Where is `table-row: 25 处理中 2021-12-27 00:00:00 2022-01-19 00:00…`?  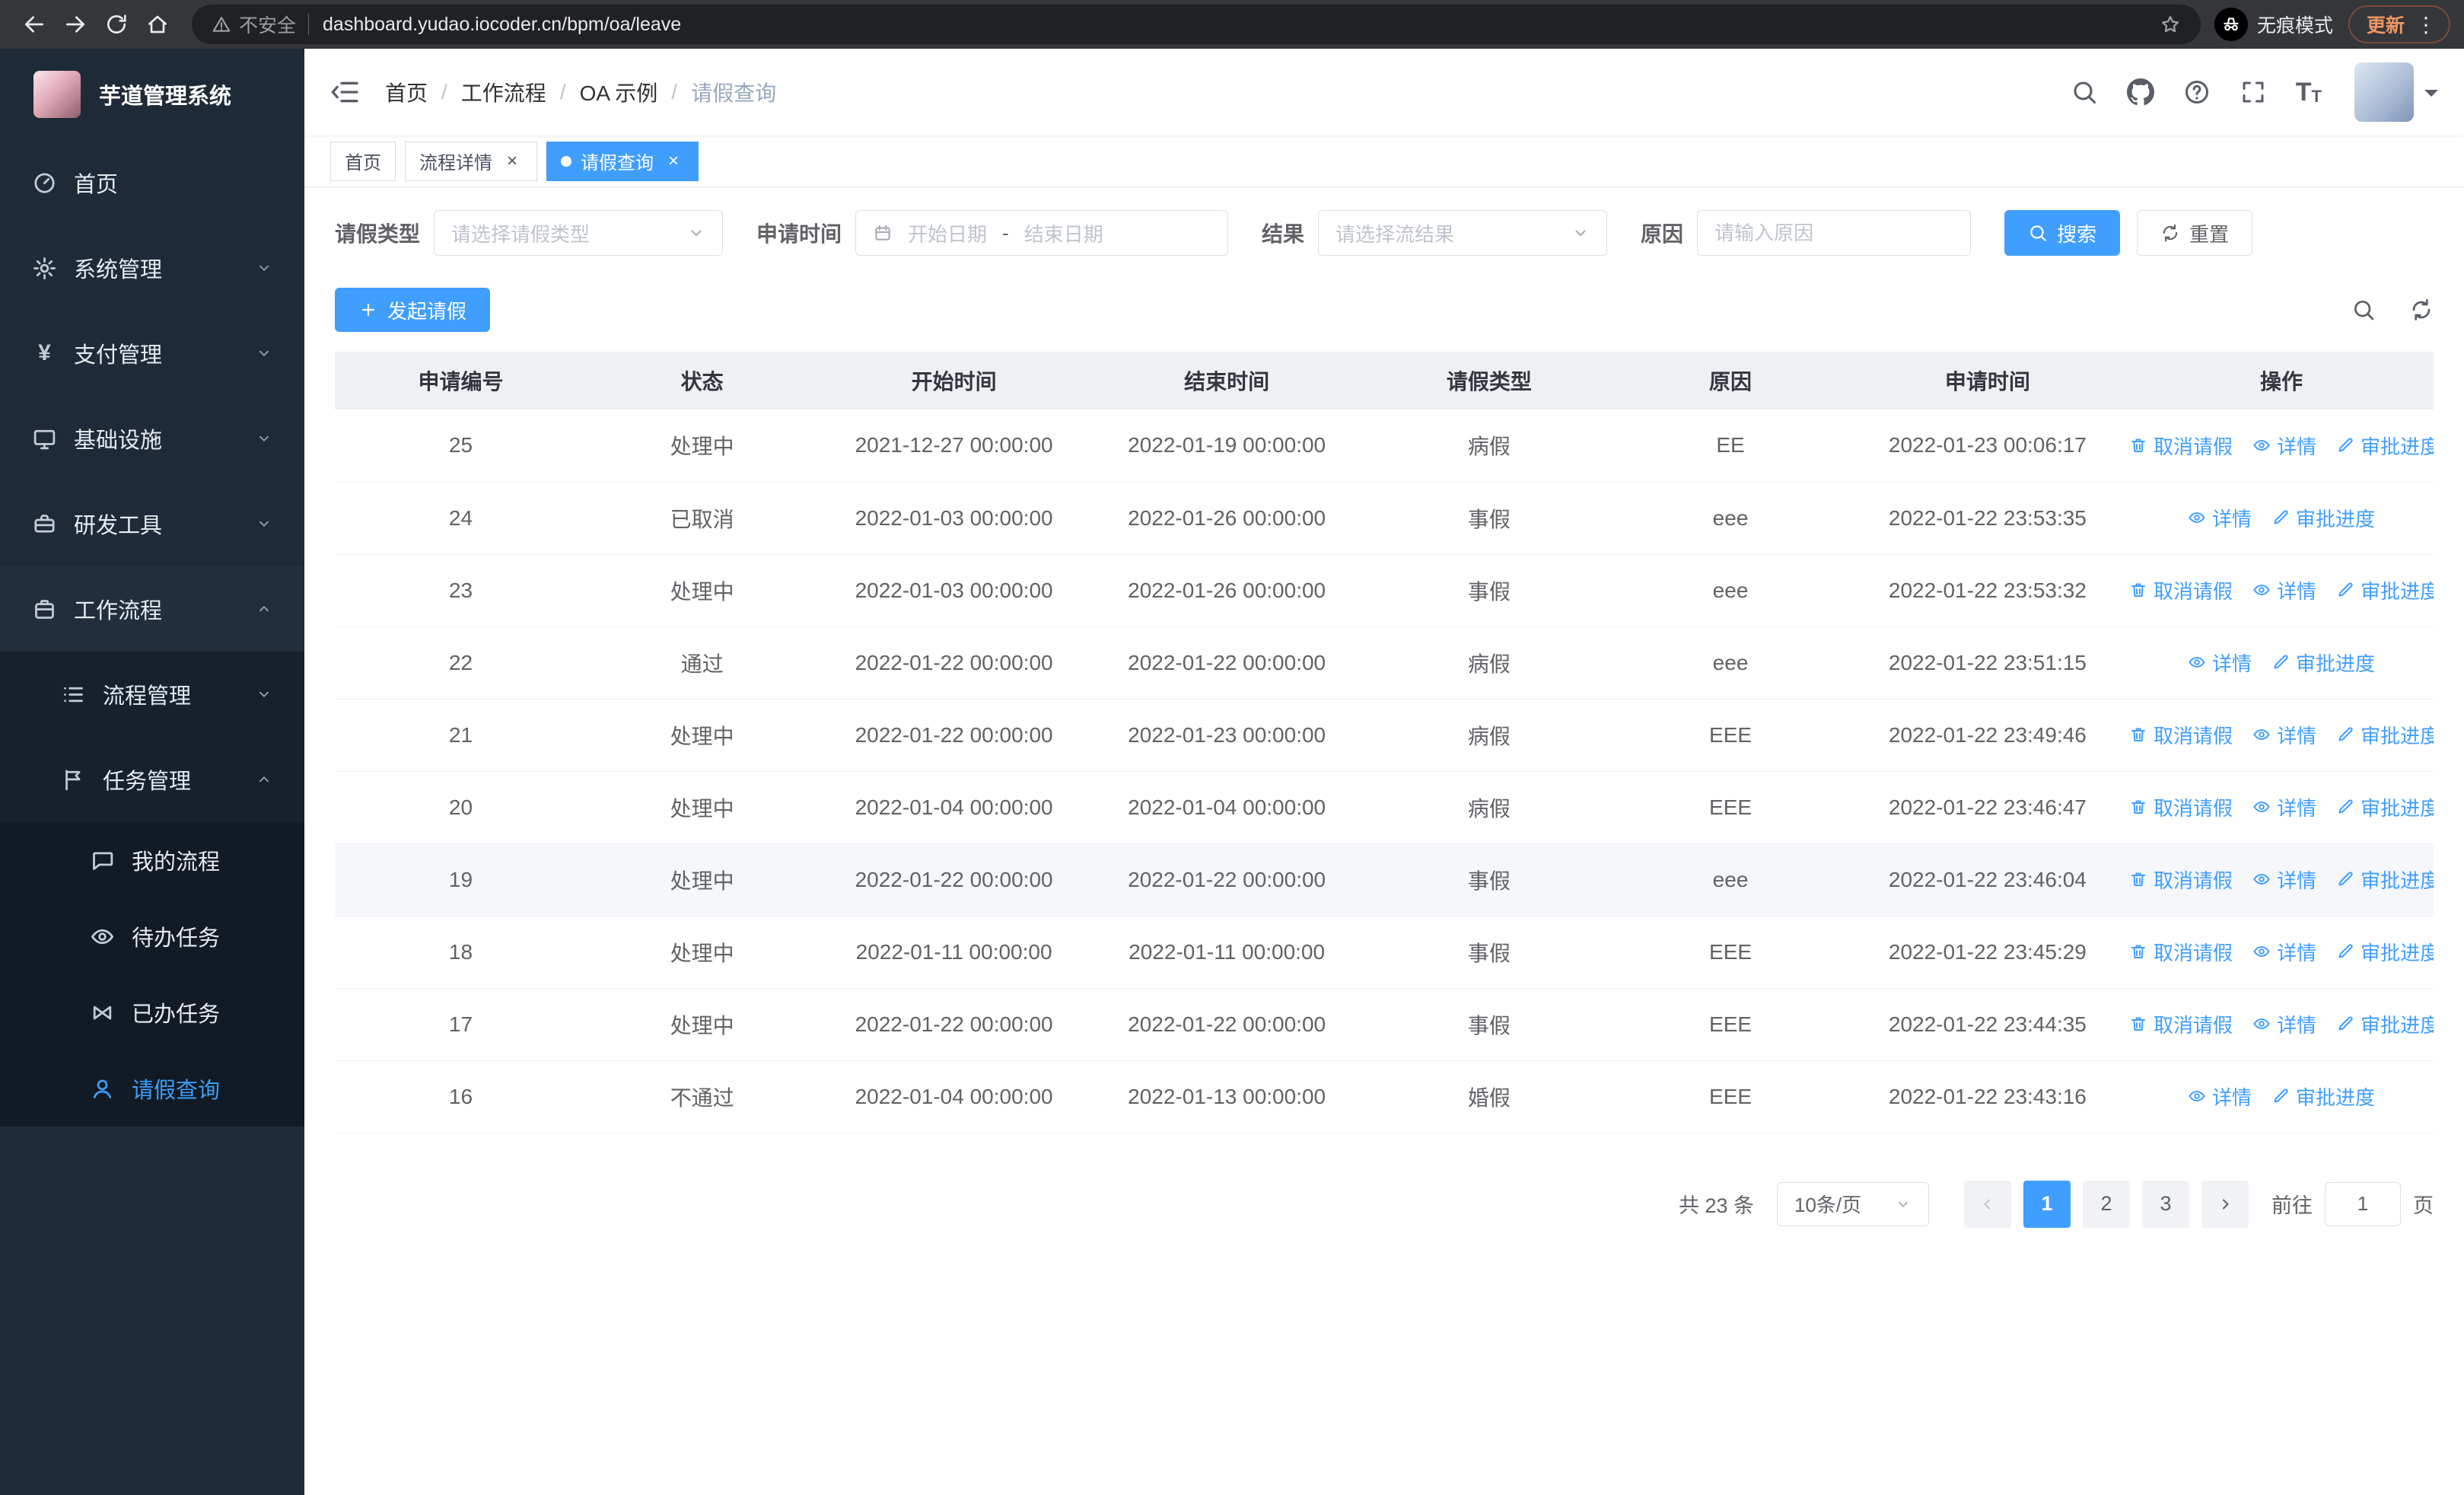
table-row: 25 处理中 2021-12-27 00:00:00 2022-01-19 00:00… is located at coordinates (1384, 447).